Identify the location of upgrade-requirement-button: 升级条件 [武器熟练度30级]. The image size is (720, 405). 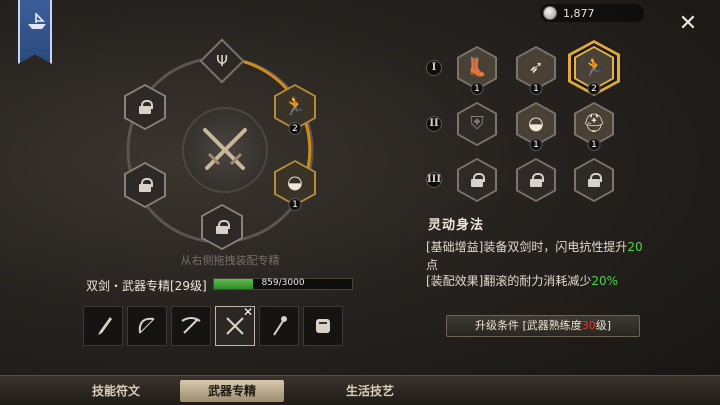
(543, 326).